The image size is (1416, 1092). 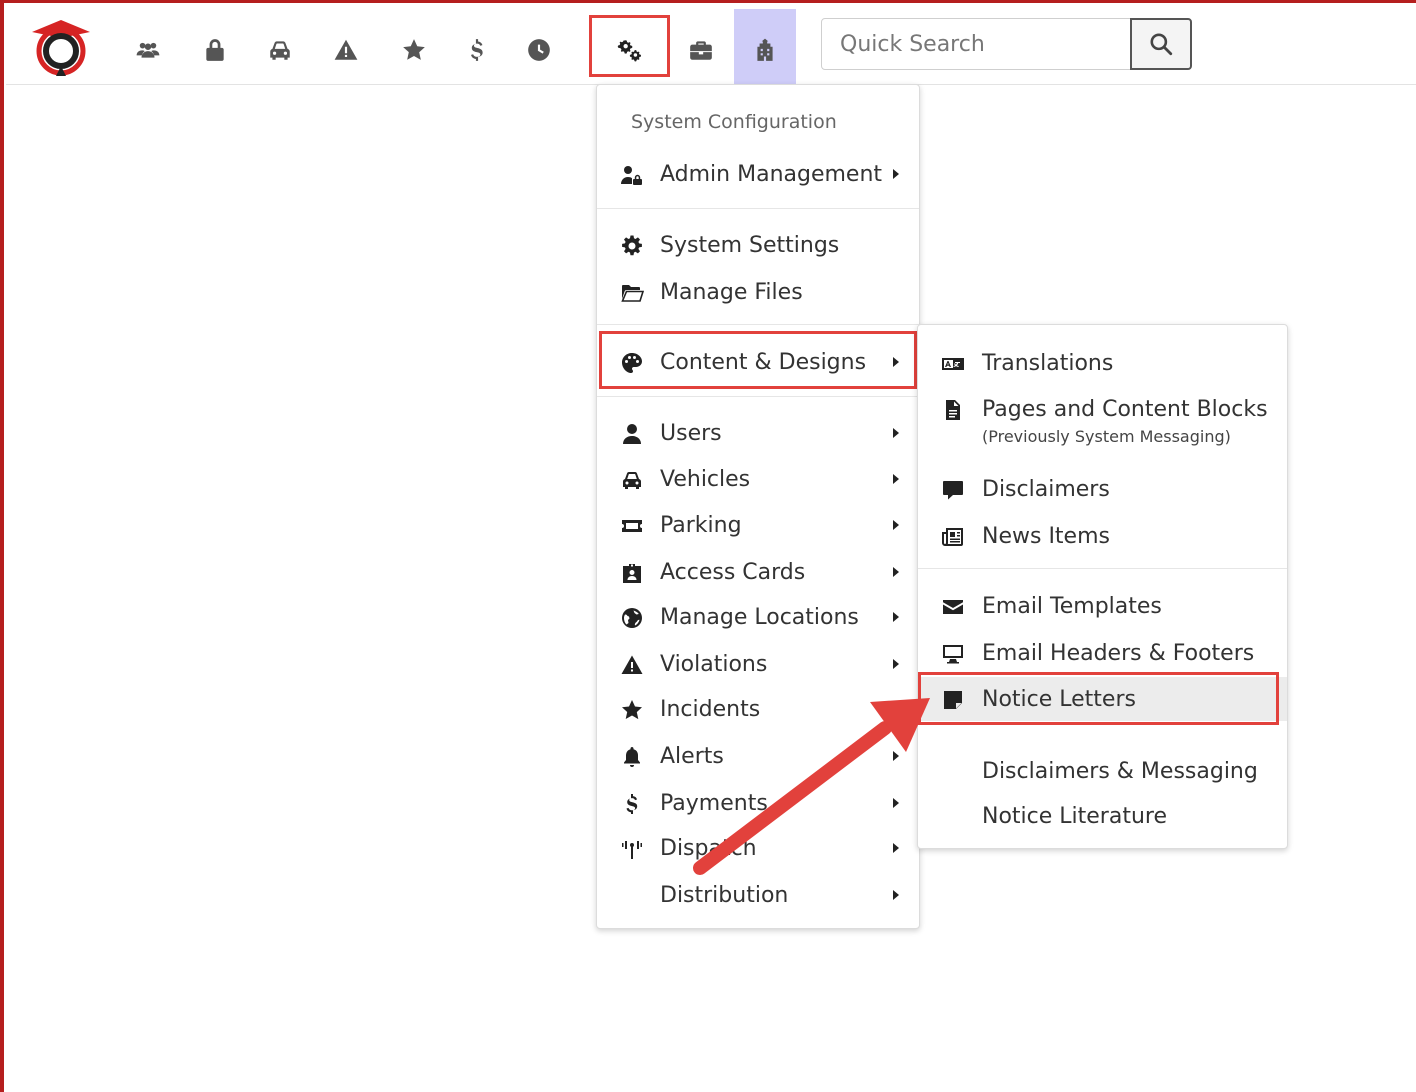 What do you see at coordinates (976, 44) in the screenshot?
I see `search-input` at bounding box center [976, 44].